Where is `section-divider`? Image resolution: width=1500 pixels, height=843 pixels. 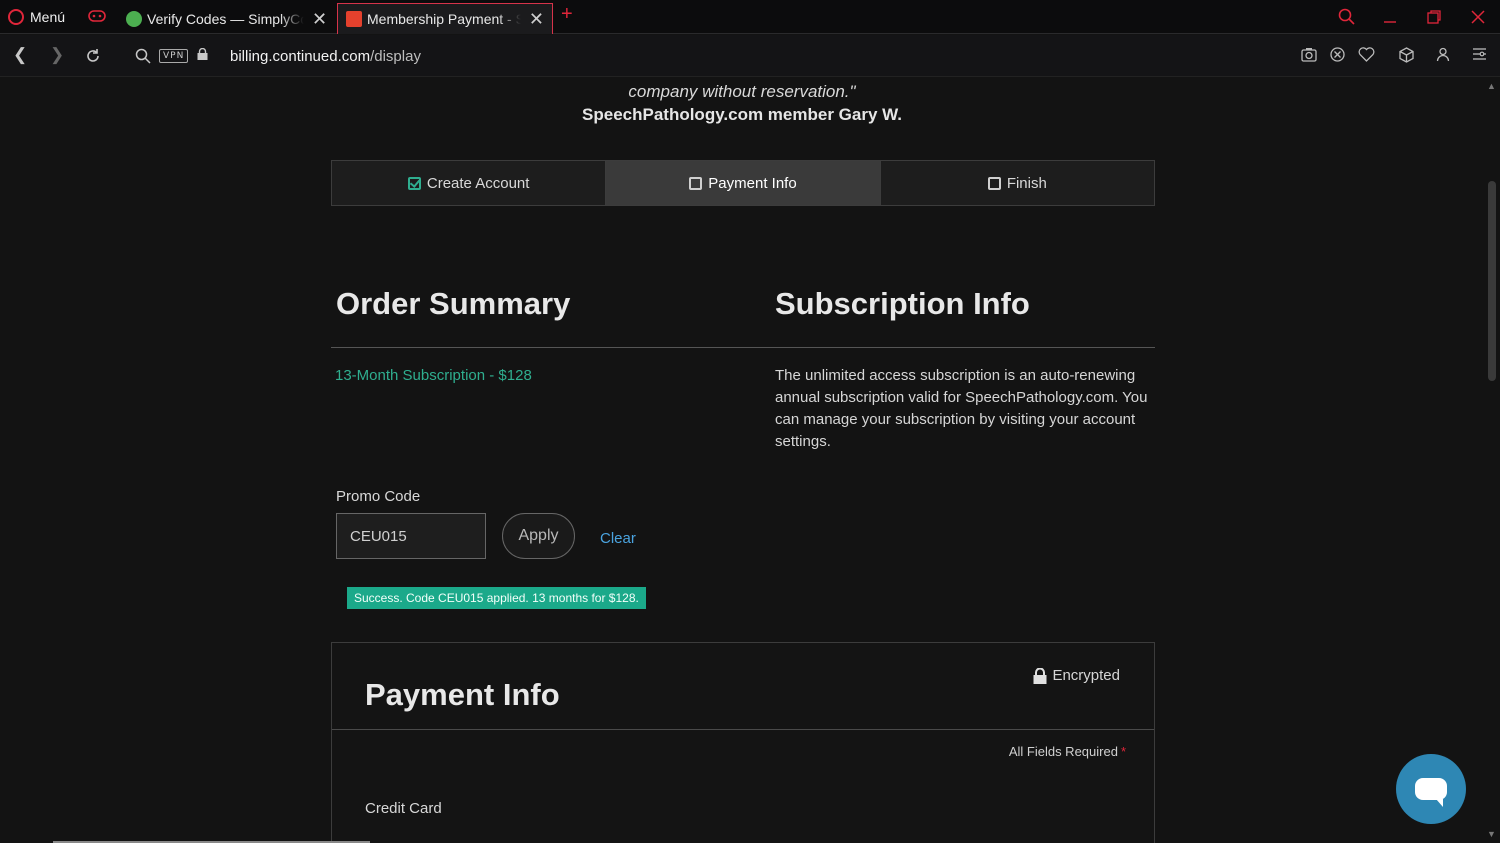
section-divider is located at coordinates (743, 347).